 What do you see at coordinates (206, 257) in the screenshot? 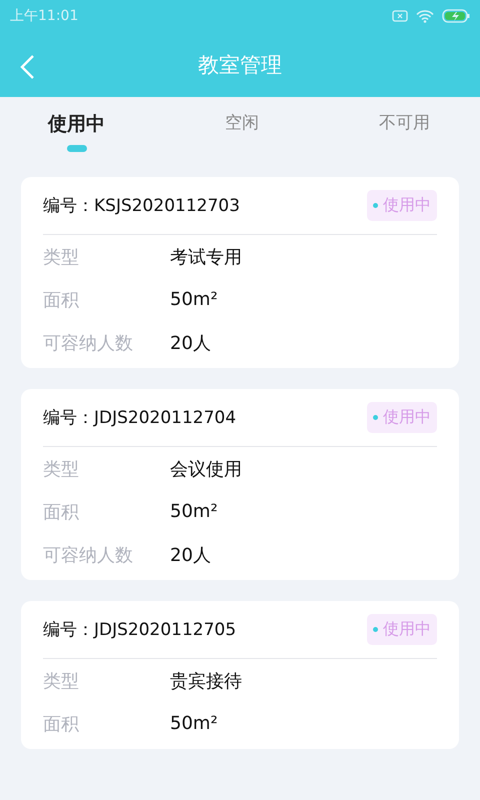
I see `field-value: 考试专用` at bounding box center [206, 257].